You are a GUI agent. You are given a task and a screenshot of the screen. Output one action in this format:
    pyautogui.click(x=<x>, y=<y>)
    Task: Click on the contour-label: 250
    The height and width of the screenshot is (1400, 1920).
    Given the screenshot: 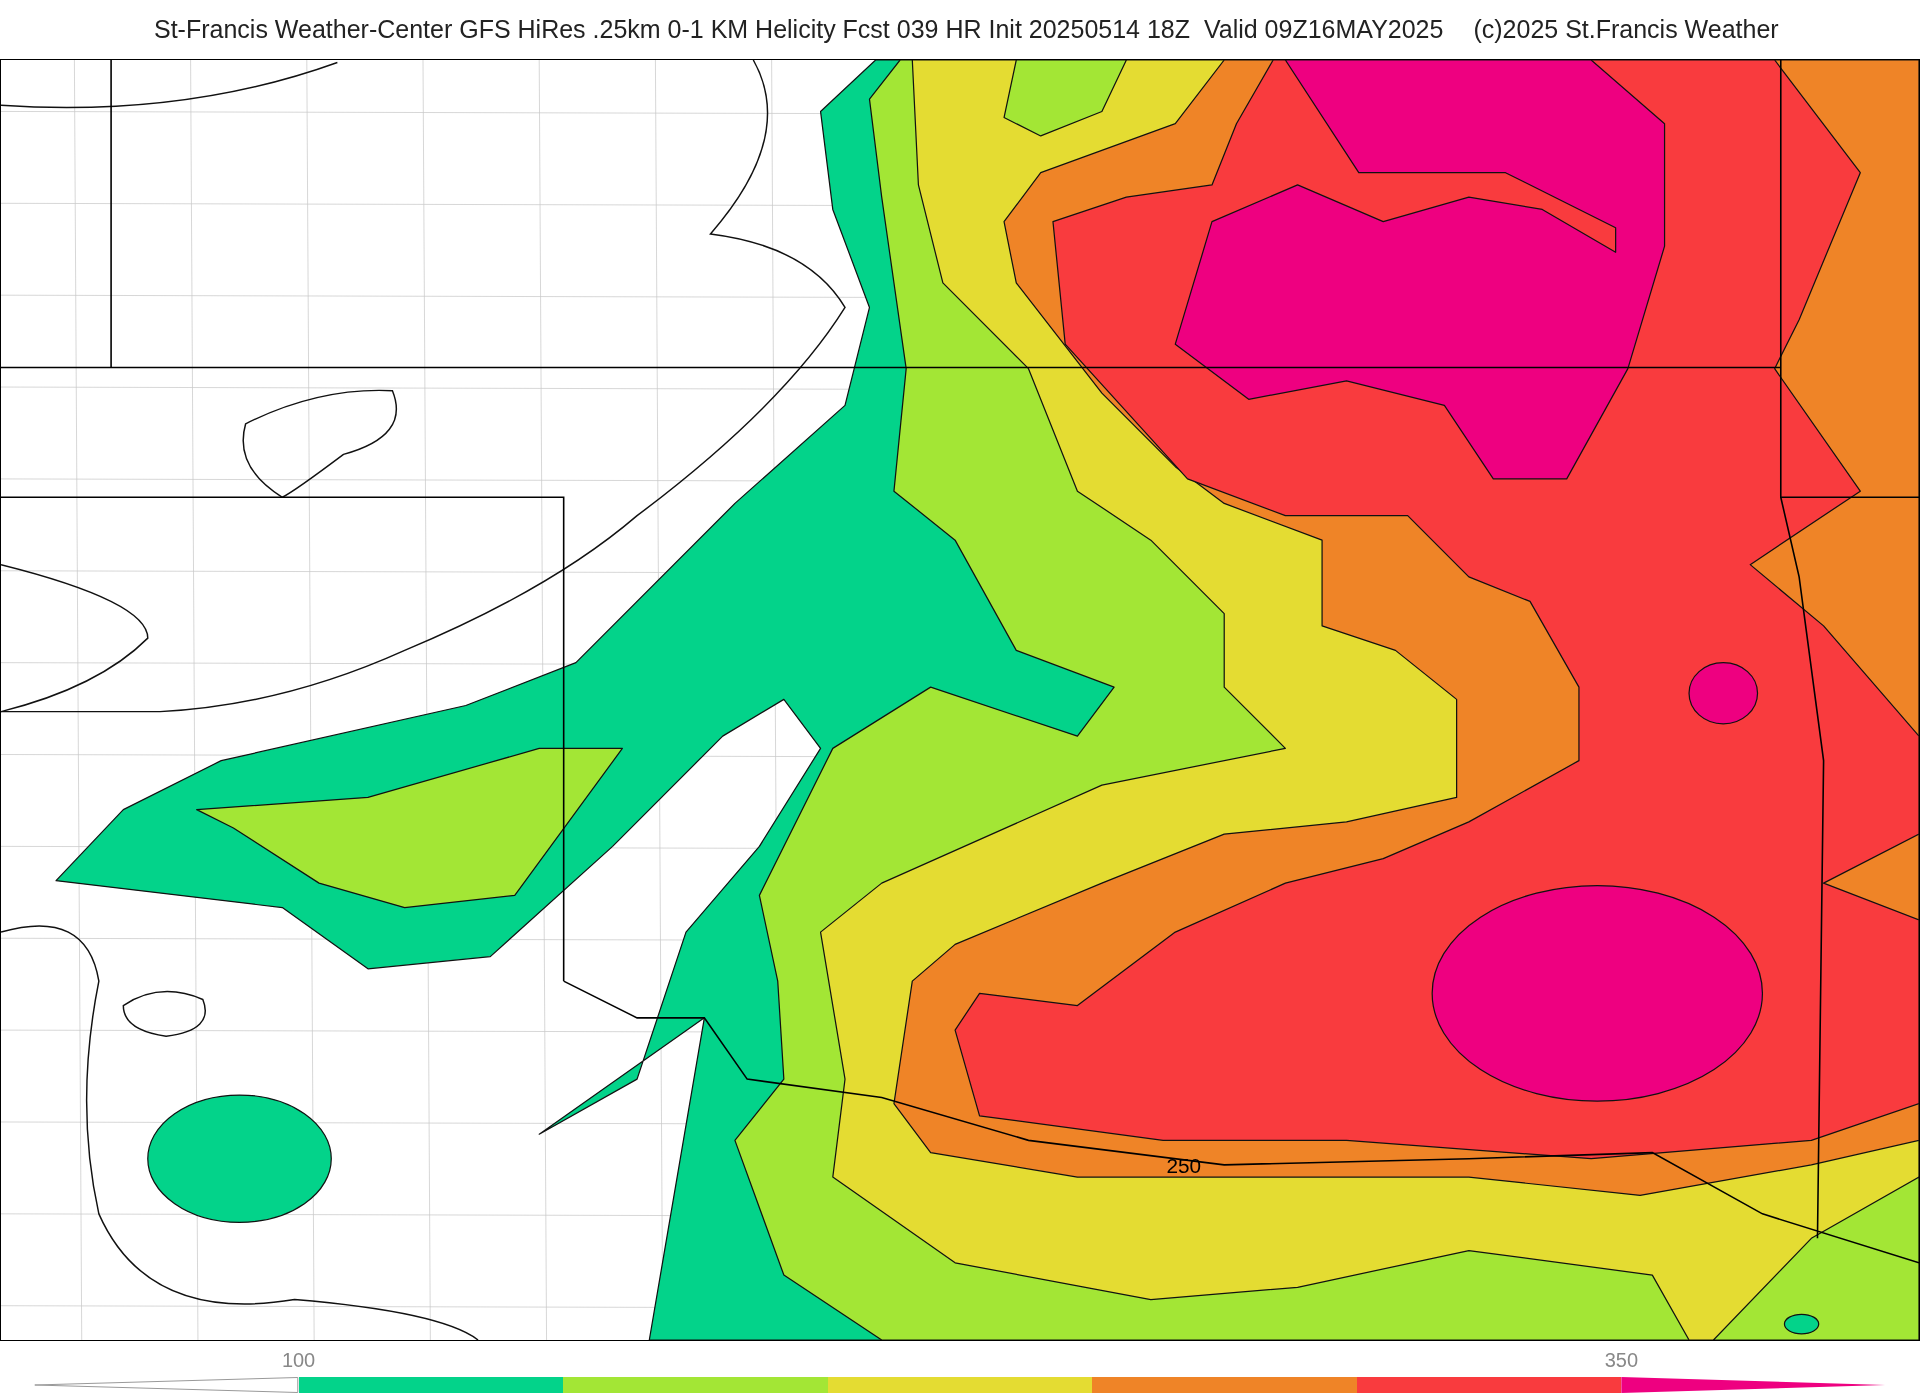 What is the action you would take?
    pyautogui.click(x=1184, y=1166)
    